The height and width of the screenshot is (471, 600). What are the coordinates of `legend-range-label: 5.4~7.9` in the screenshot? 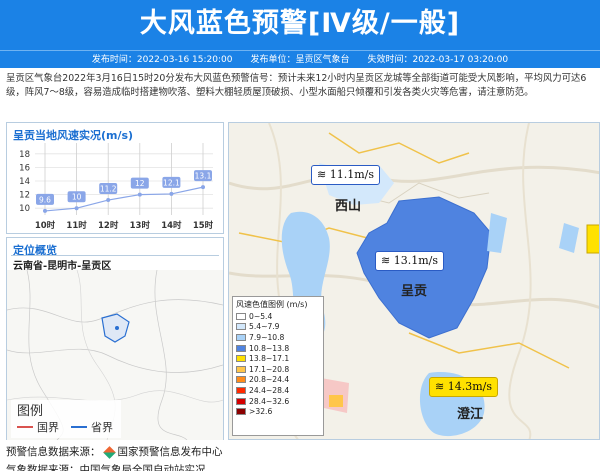 It's located at (264, 327).